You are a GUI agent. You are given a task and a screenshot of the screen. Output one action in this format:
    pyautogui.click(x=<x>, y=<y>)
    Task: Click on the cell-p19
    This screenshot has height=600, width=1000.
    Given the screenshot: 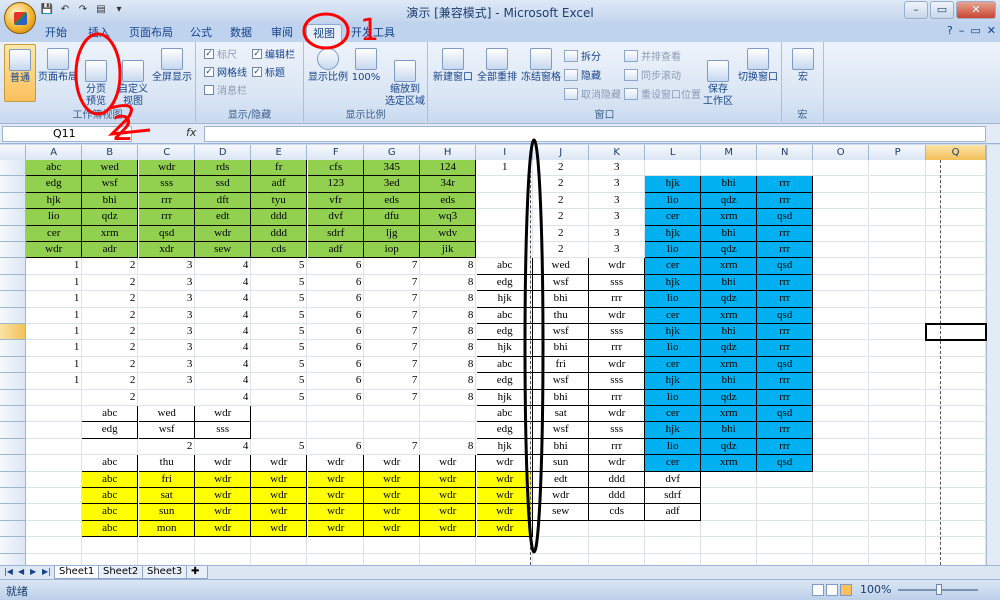 What is the action you would take?
    pyautogui.click(x=898, y=463)
    